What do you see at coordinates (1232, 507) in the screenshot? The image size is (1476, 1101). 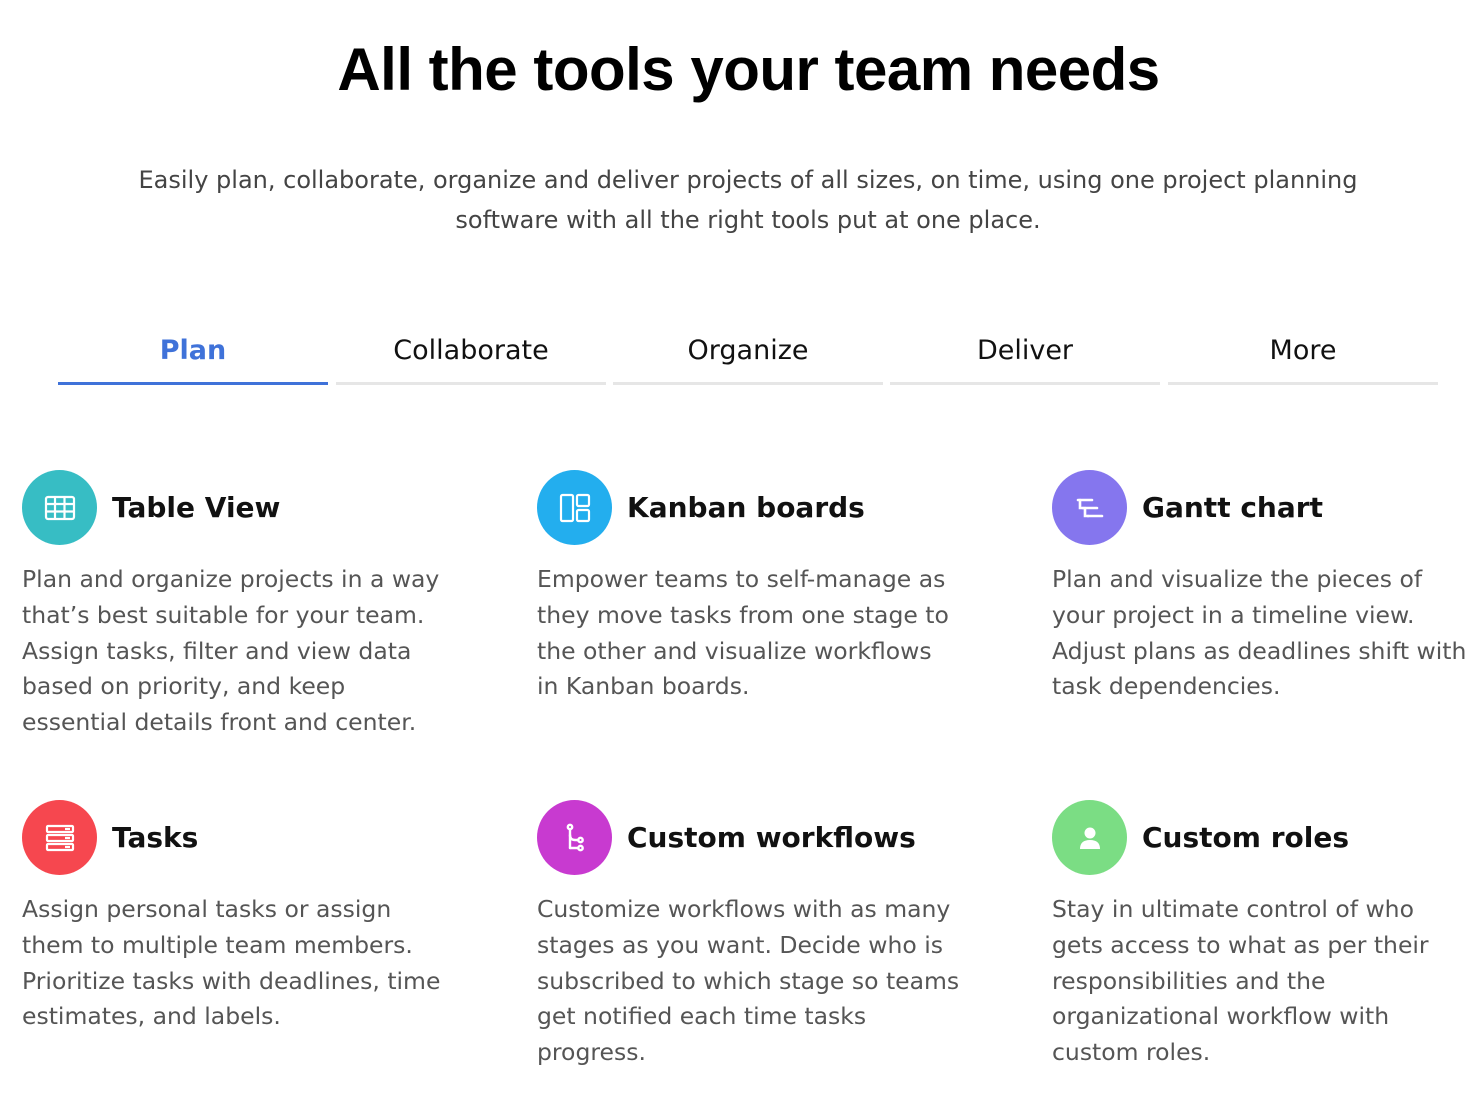 I see `feature-title: Gantt chart` at bounding box center [1232, 507].